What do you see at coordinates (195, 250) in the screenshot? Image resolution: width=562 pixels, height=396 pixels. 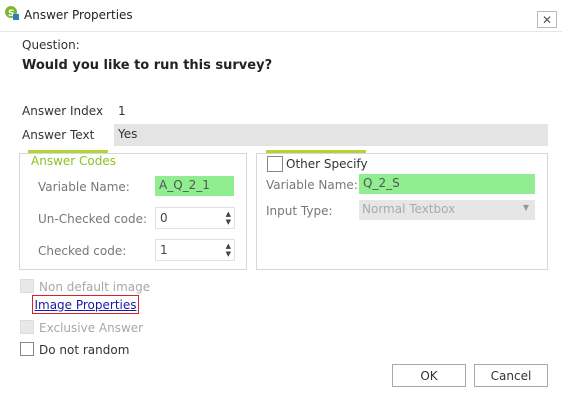 I see `checked-code-input: 1 ▲ ▼` at bounding box center [195, 250].